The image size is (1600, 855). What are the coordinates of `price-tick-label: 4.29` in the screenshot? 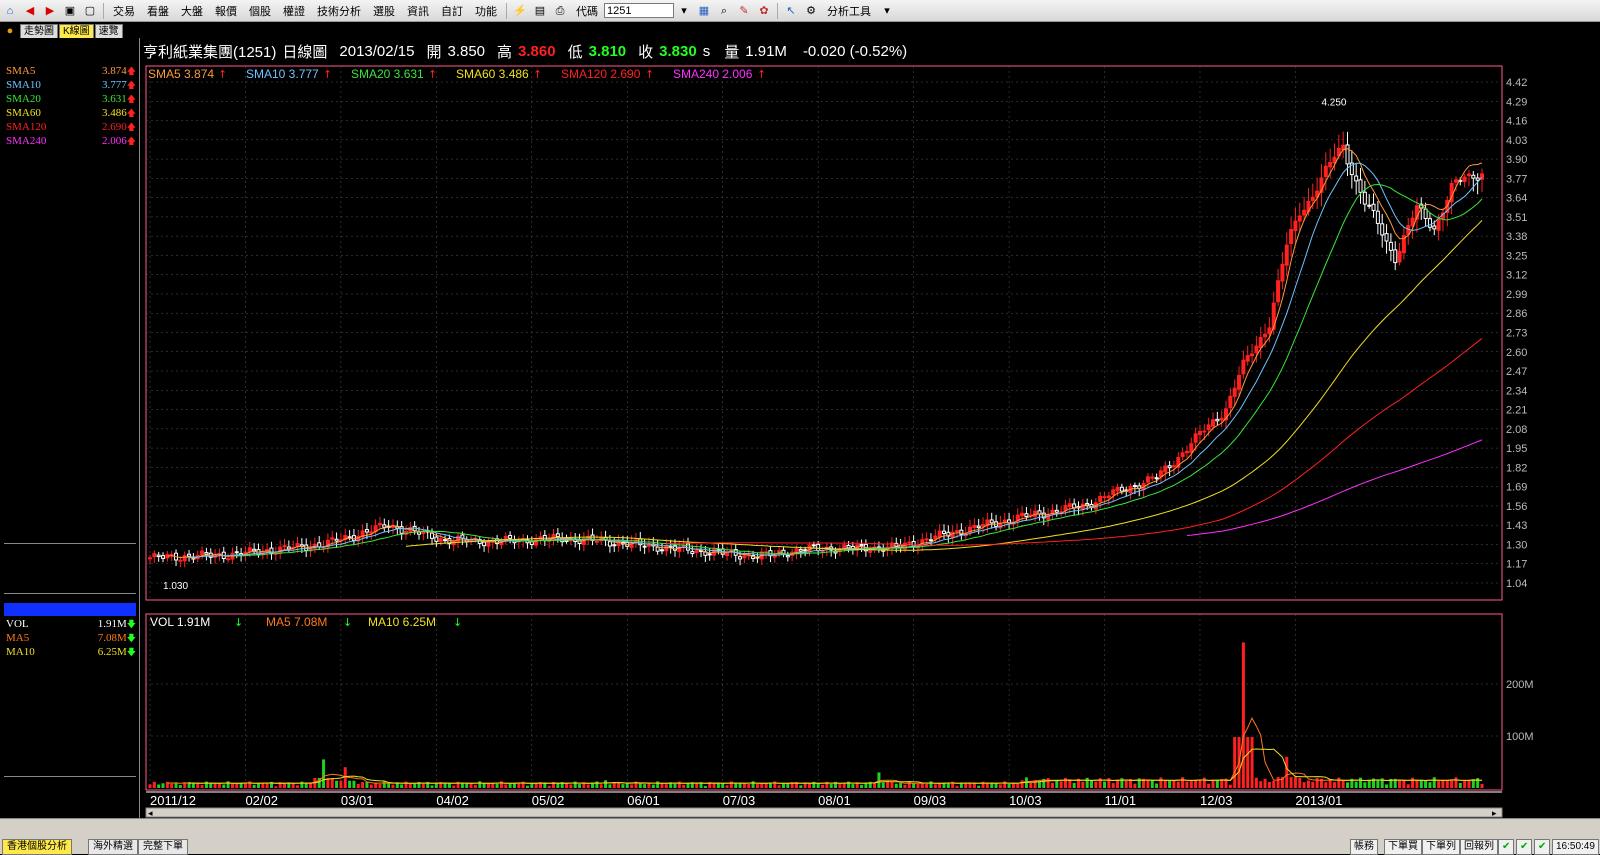 It's located at (1516, 102).